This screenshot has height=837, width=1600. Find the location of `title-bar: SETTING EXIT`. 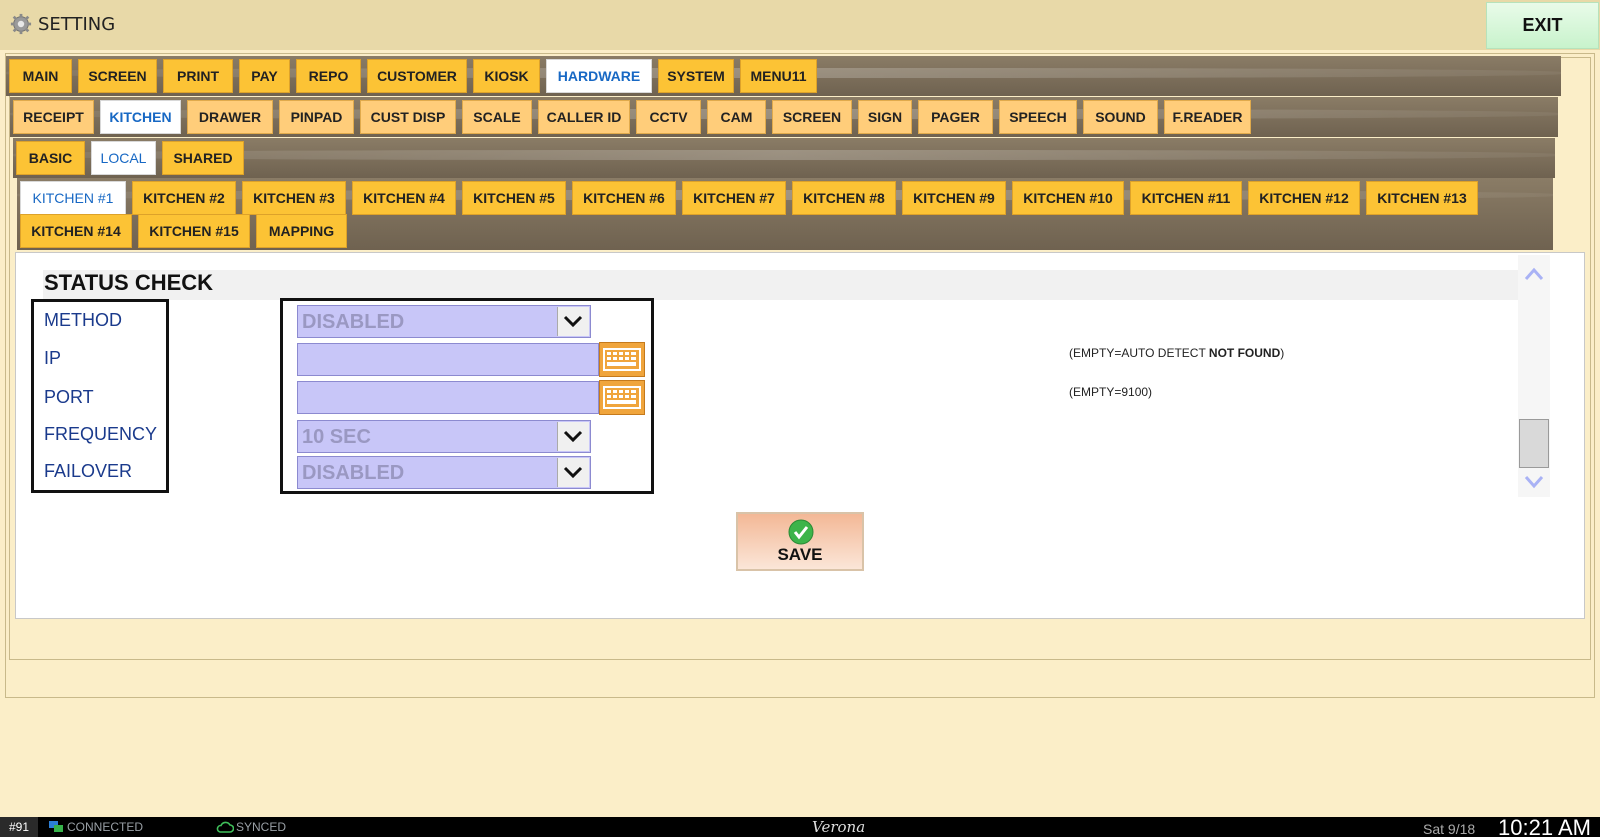

title-bar: SETTING EXIT is located at coordinates (800, 25).